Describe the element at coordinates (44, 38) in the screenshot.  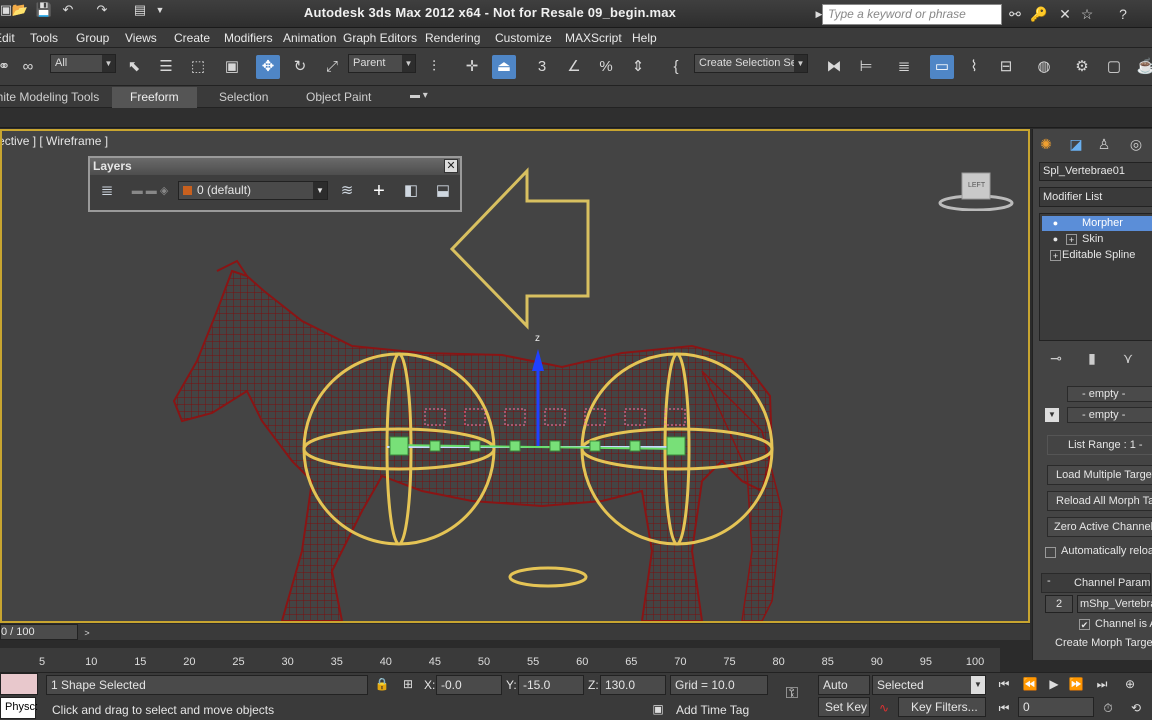
I see `menu-tools: Tools` at that location.